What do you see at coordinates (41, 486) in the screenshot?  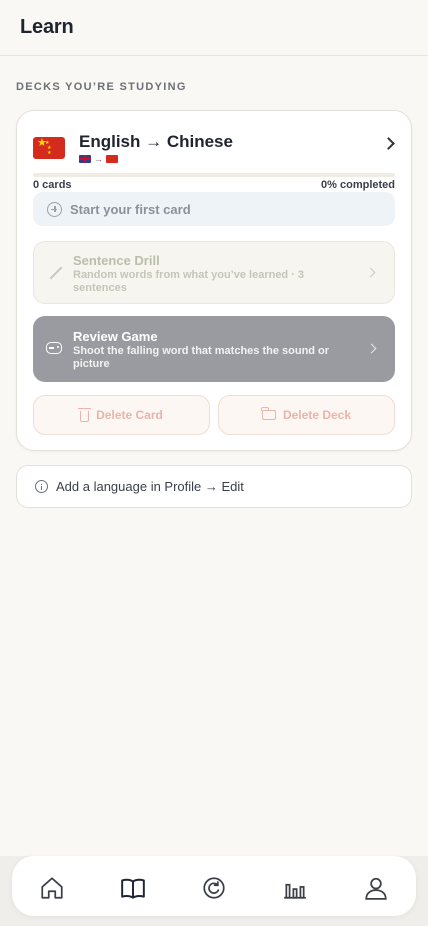 I see `info-icon` at bounding box center [41, 486].